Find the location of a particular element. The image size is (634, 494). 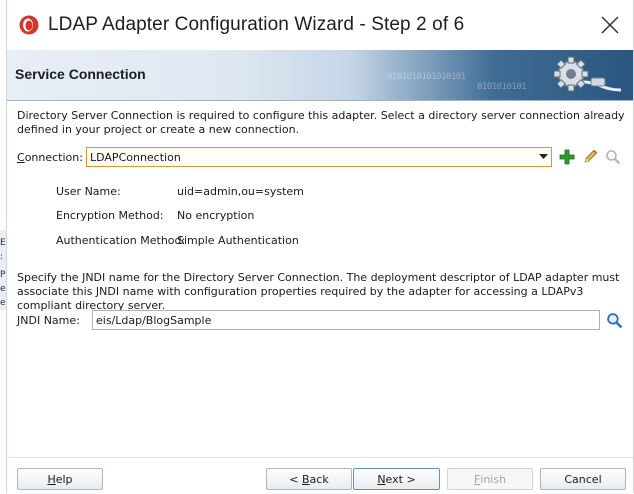

next-button: Next > is located at coordinates (396, 479).